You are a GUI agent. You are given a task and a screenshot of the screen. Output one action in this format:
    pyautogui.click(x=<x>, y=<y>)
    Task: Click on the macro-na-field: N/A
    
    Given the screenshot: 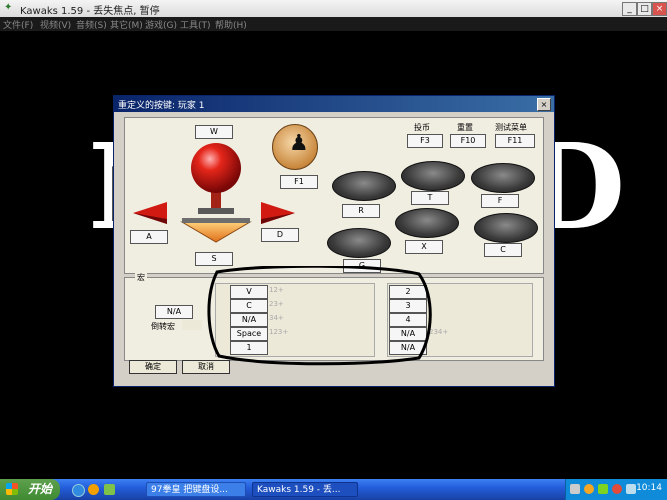 What is the action you would take?
    pyautogui.click(x=174, y=312)
    